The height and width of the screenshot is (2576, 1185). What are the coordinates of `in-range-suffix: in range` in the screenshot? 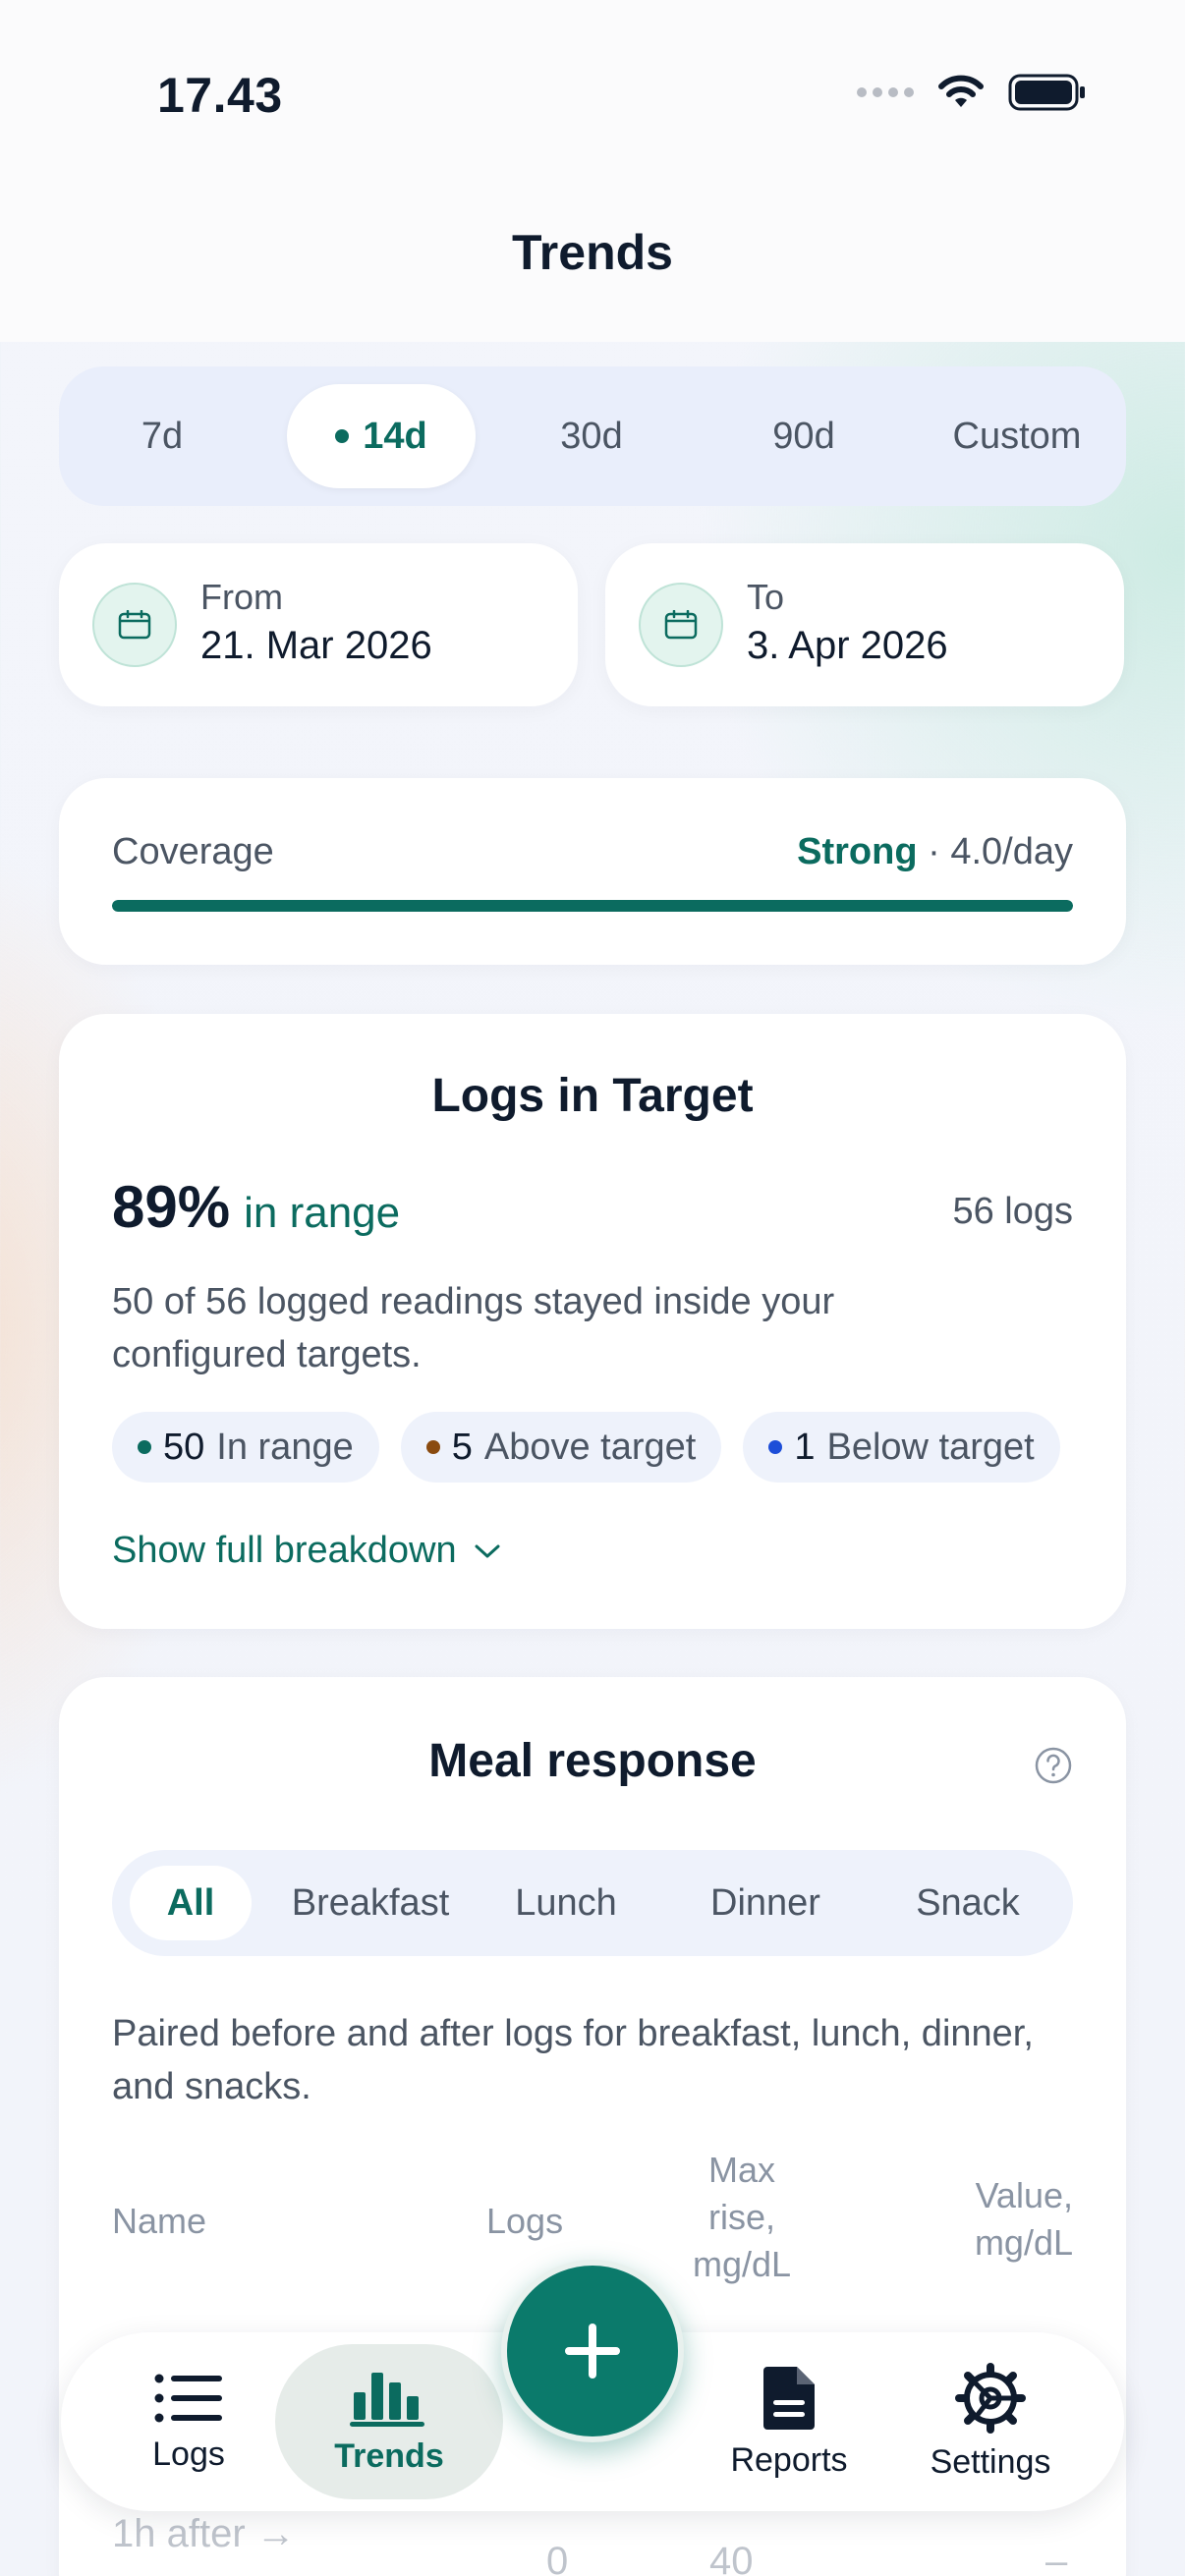 It's located at (322, 1213).